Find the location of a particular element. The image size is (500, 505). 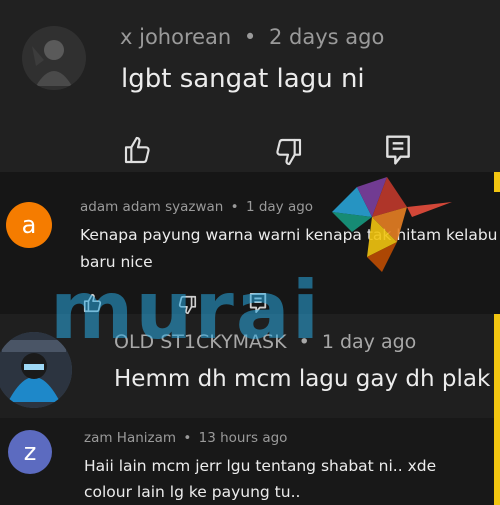

avatar-letter: a is located at coordinates (29, 225).